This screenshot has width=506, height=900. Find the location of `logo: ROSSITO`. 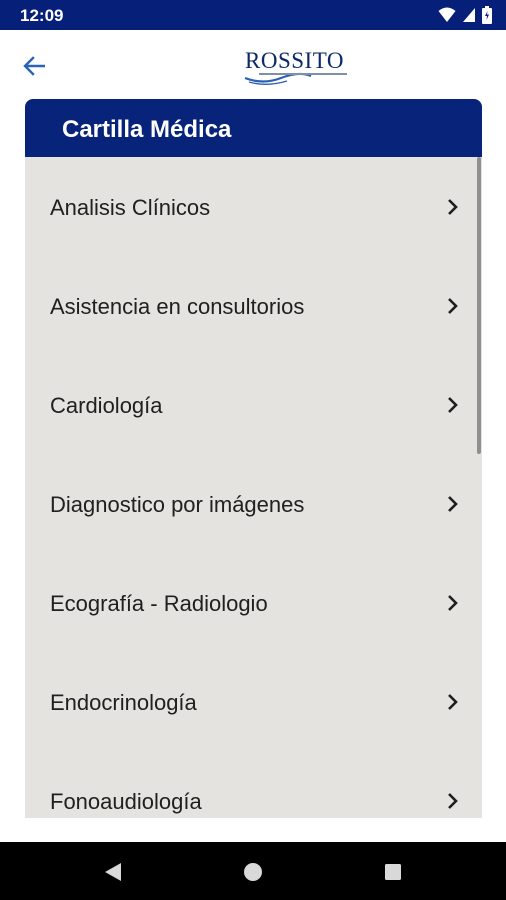

logo: ROSSITO is located at coordinates (298, 66).